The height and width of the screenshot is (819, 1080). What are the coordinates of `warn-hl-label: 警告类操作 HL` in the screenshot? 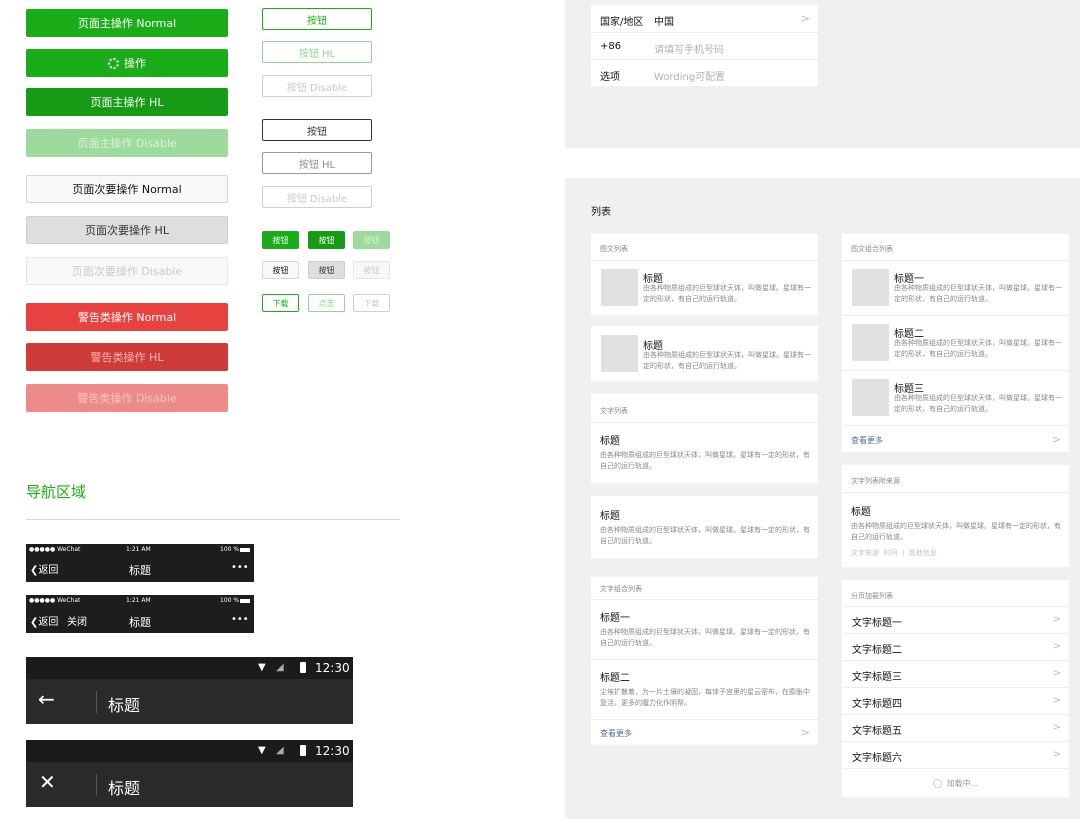 It's located at (127, 357).